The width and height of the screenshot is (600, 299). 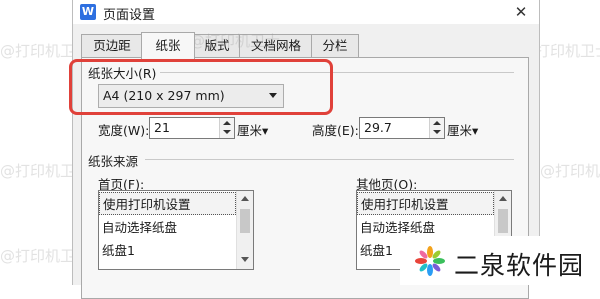 I want to click on wps-app-icon: W, so click(x=88, y=12).